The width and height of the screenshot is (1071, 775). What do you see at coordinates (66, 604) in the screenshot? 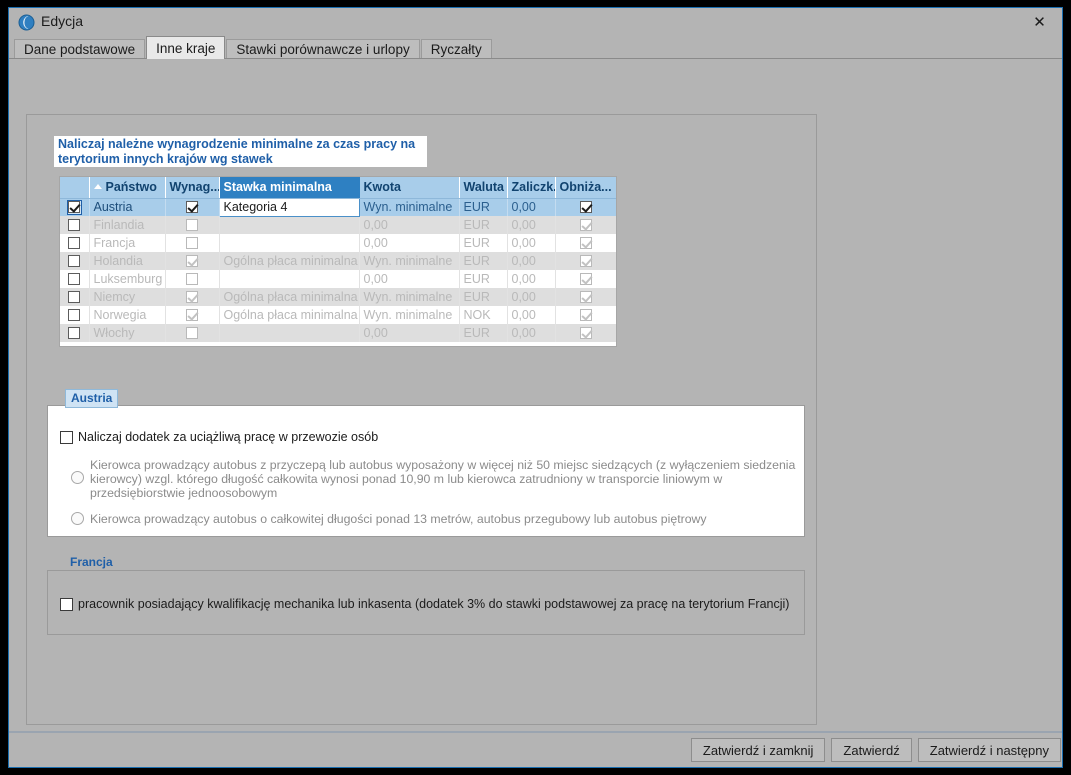
I see `francja-checkbox` at bounding box center [66, 604].